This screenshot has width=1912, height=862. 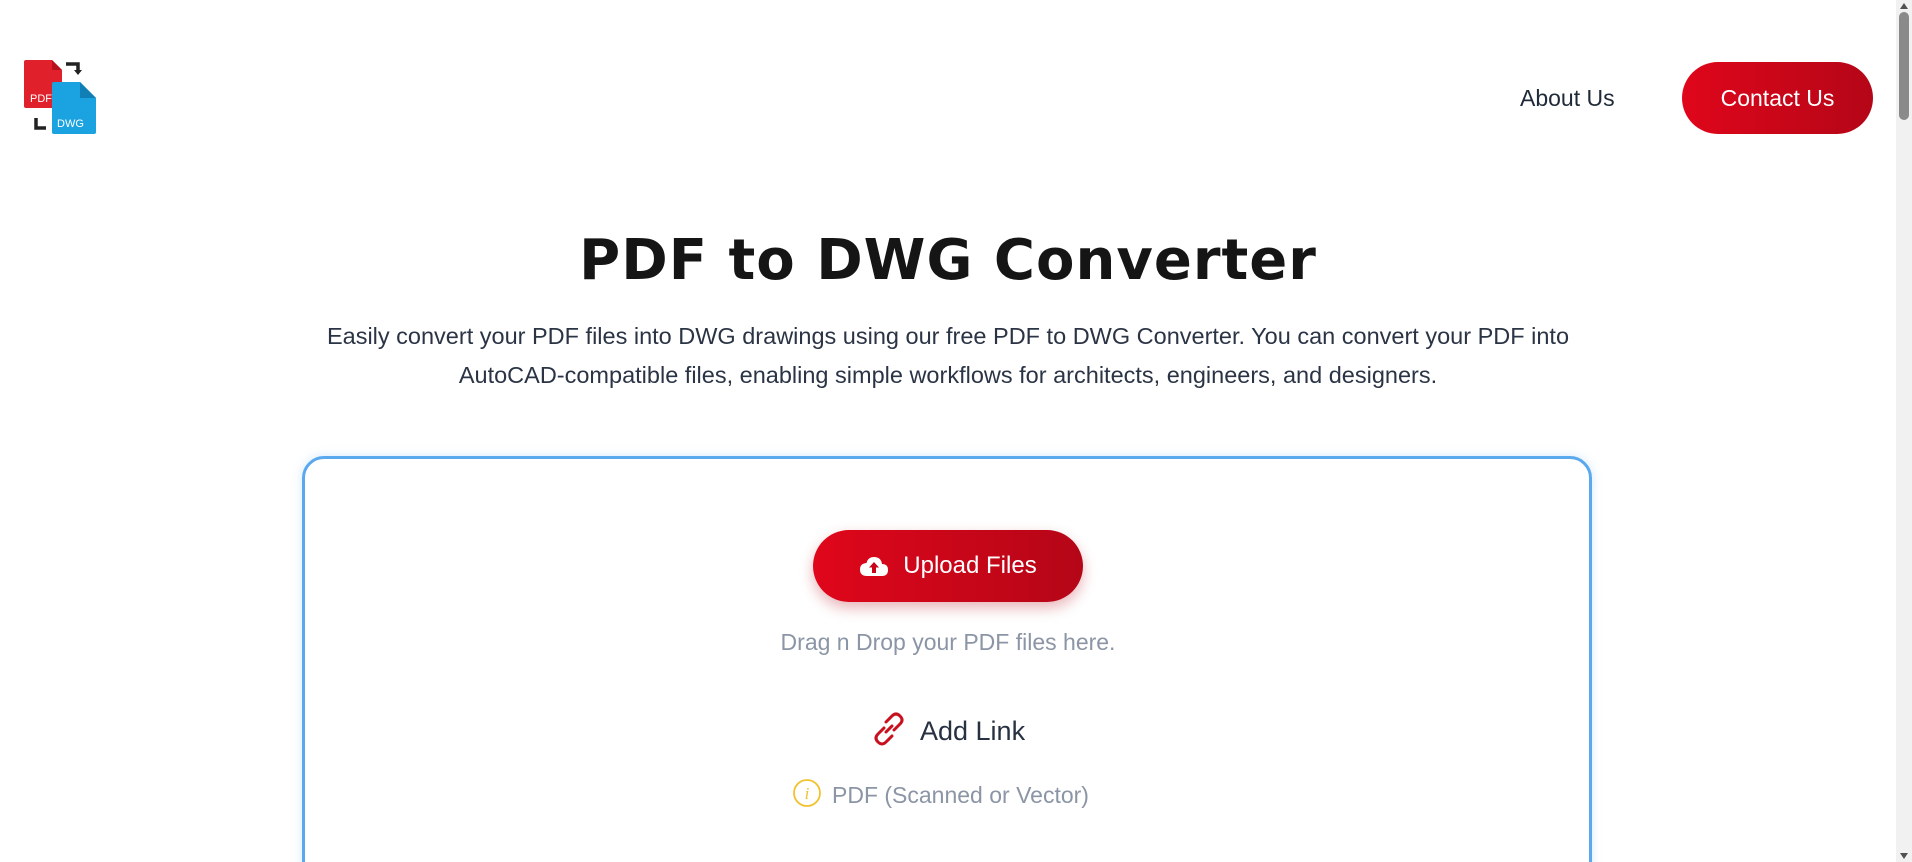 What do you see at coordinates (948, 260) in the screenshot?
I see `page-title: PDF to DWG Converter` at bounding box center [948, 260].